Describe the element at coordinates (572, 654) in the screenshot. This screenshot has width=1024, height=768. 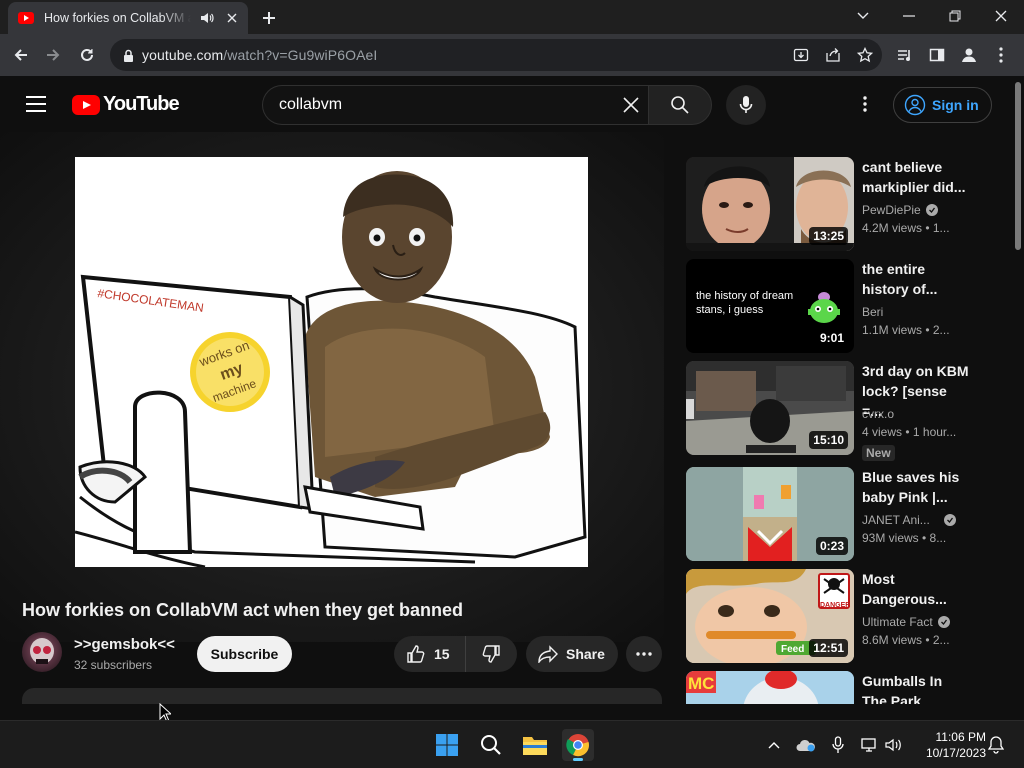
I see `share-button: Share` at that location.